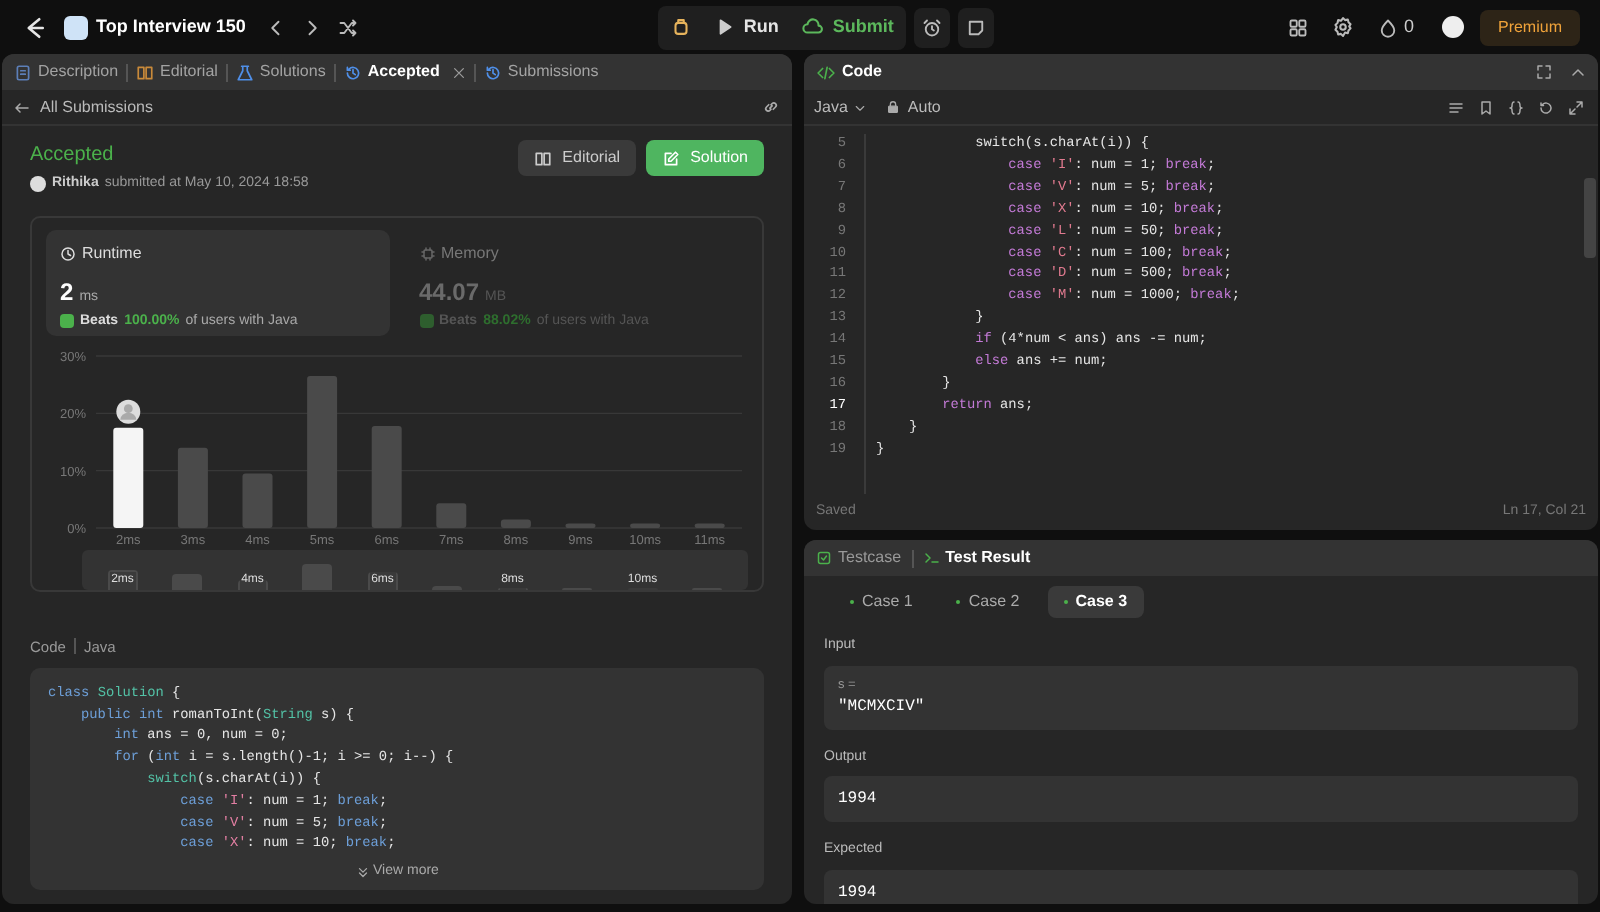  Describe the element at coordinates (1578, 72) in the screenshot. I see `collapse-icon` at that location.